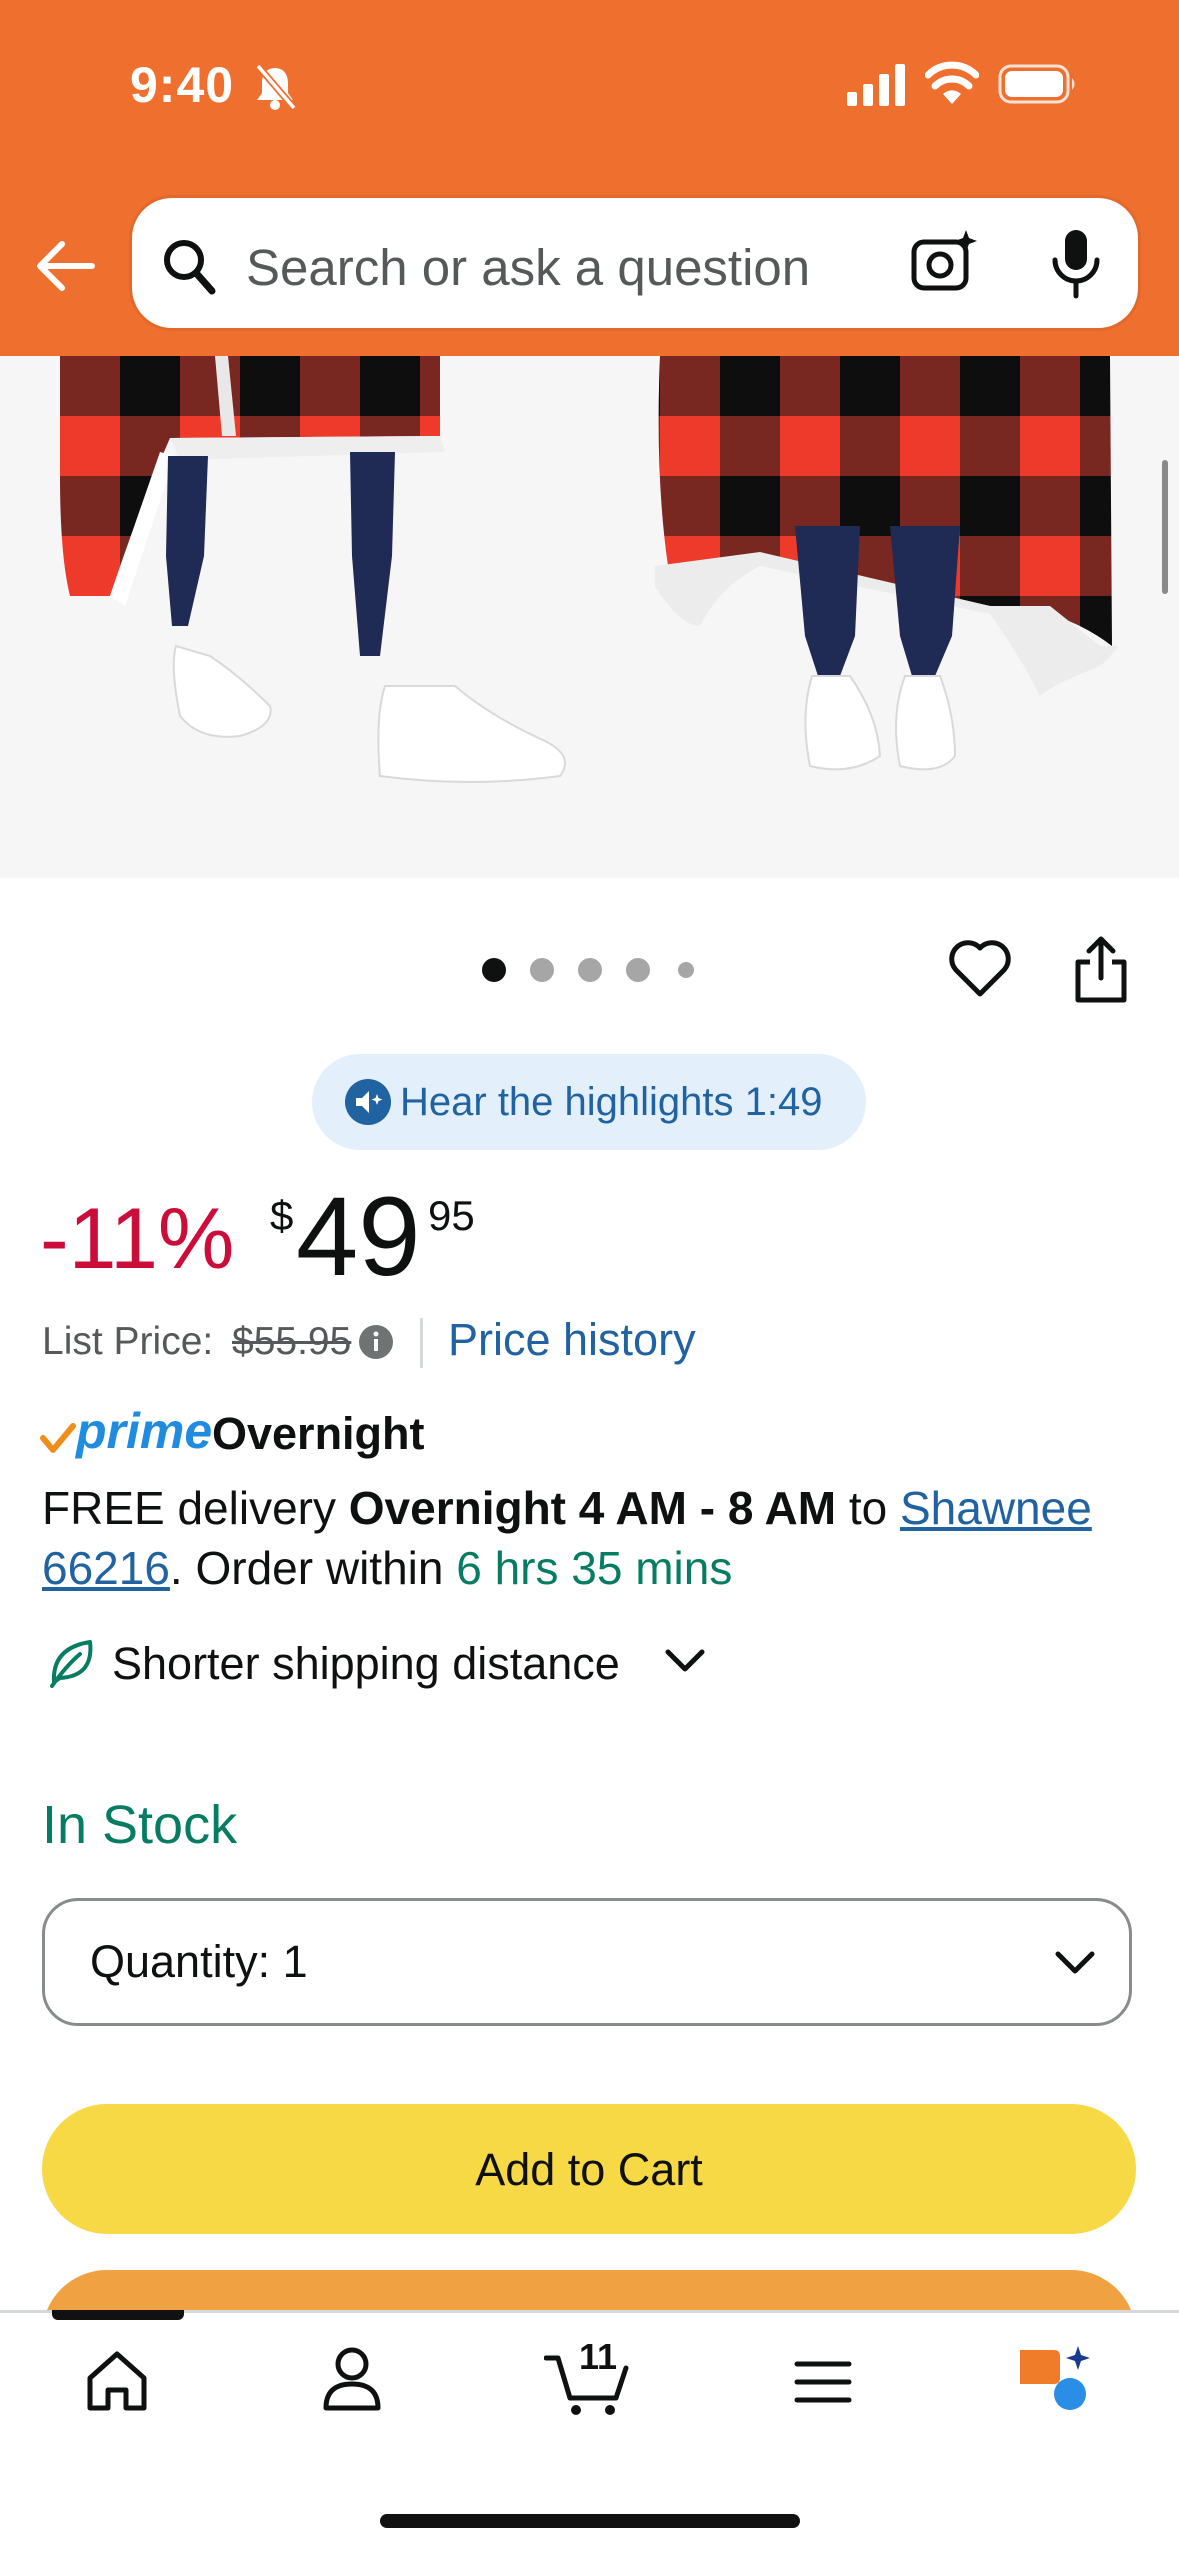 This screenshot has width=1179, height=2559. I want to click on nav-active-indicator, so click(118, 2315).